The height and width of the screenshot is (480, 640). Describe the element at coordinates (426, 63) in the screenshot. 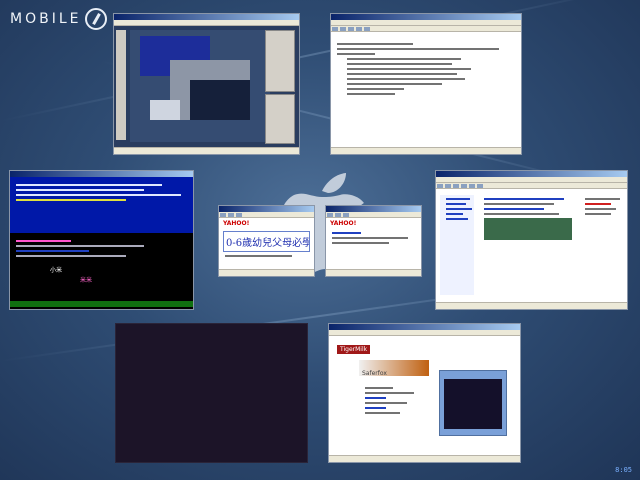

I see `document-body` at that location.